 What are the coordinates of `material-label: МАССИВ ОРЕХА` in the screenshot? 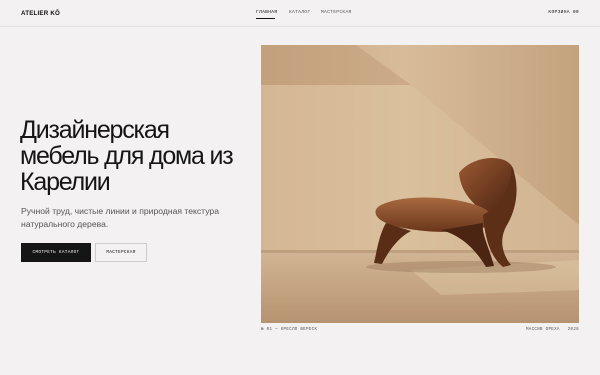 It's located at (542, 330).